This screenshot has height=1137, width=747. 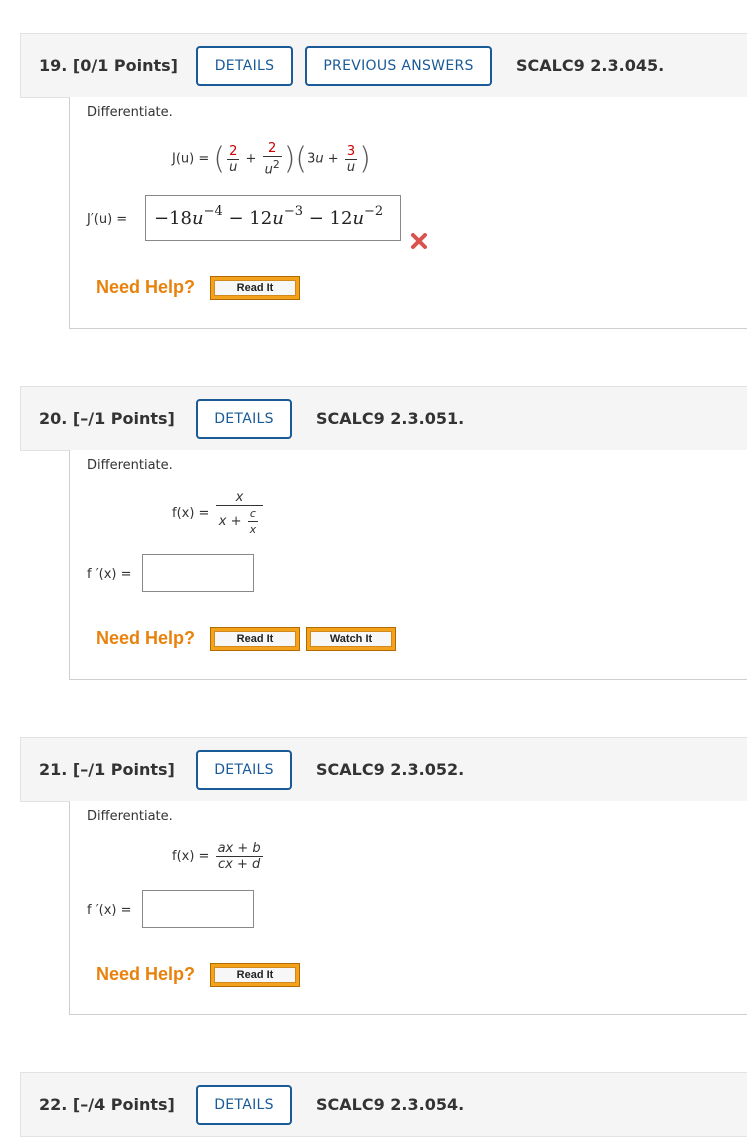 I want to click on answer-value: −18u−4 − 12u−3 − 12u−2, so click(x=269, y=216).